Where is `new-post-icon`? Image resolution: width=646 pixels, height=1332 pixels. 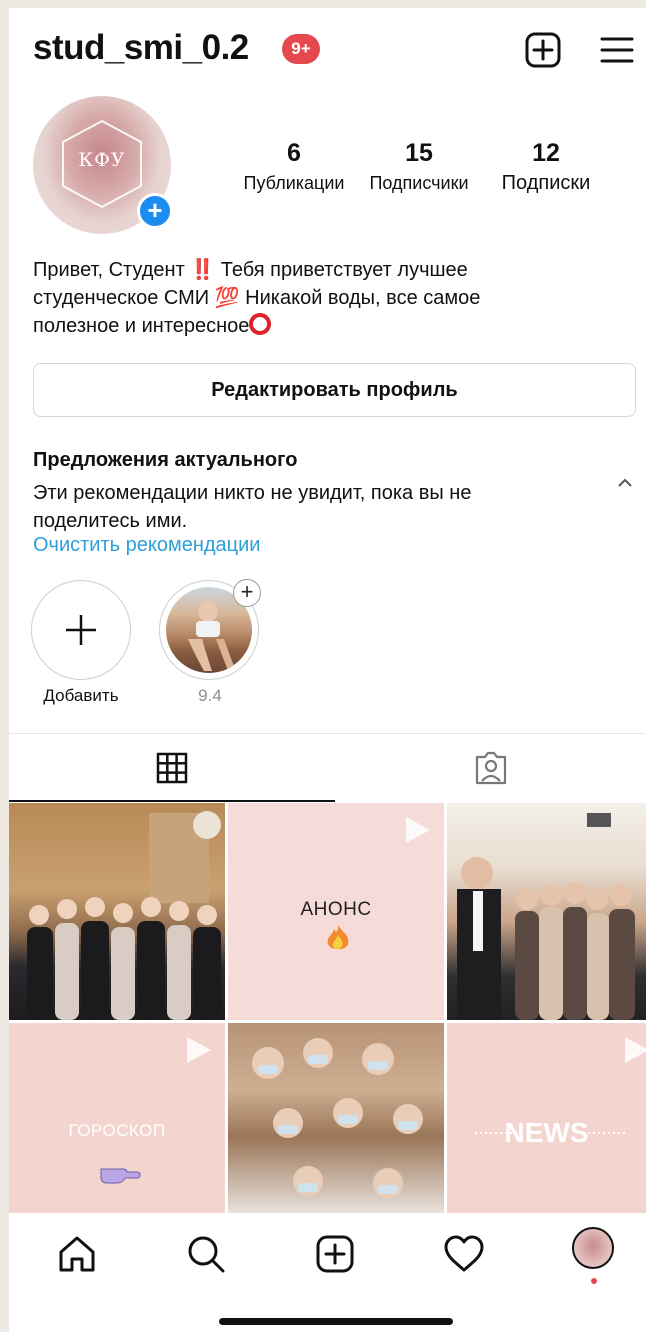 new-post-icon is located at coordinates (543, 50).